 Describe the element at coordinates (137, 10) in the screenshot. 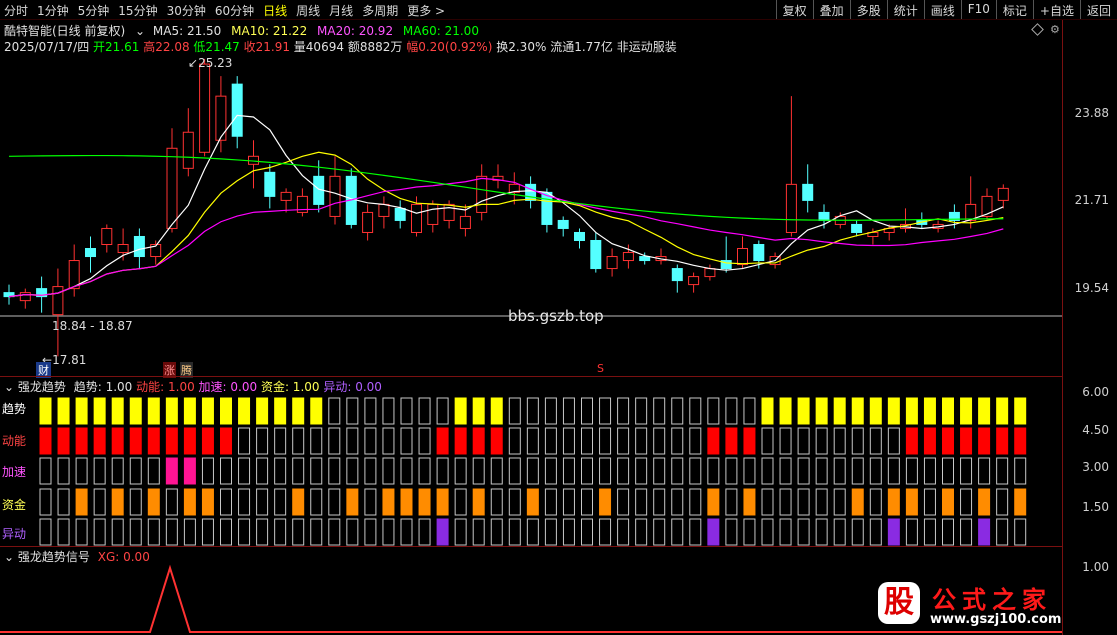

I see `tab-15min: 15分钟` at that location.